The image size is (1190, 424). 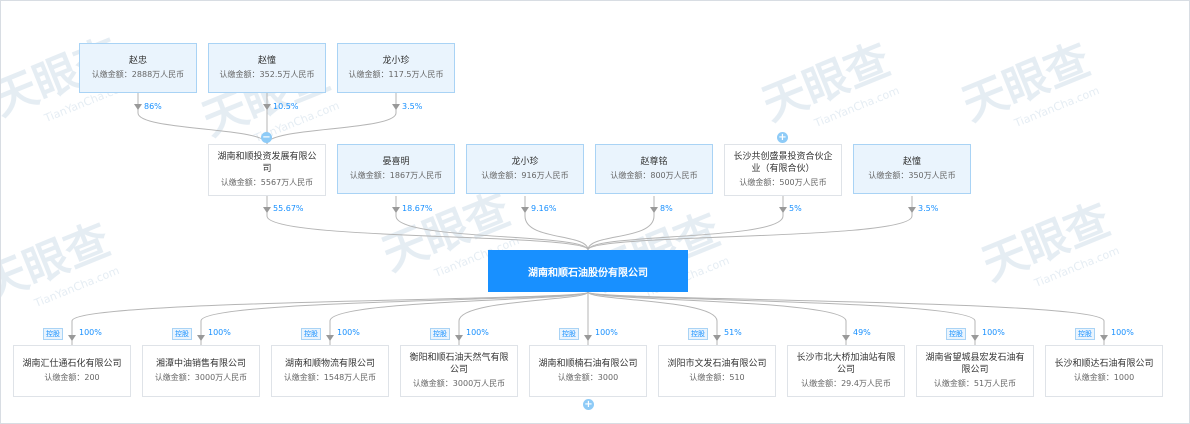 What do you see at coordinates (975, 383) in the screenshot?
I see `investment-amount: 认缴金额：51万人民币` at bounding box center [975, 383].